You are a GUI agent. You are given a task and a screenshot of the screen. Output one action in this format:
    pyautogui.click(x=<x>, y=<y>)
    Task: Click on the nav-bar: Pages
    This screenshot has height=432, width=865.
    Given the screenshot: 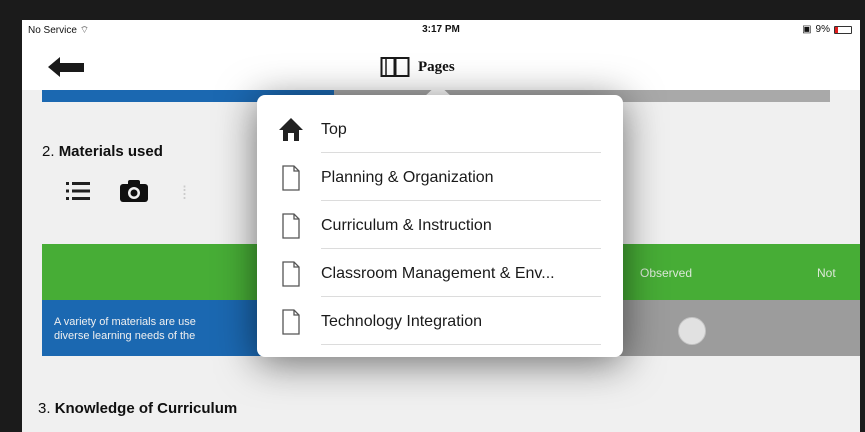 What is the action you would take?
    pyautogui.click(x=441, y=66)
    